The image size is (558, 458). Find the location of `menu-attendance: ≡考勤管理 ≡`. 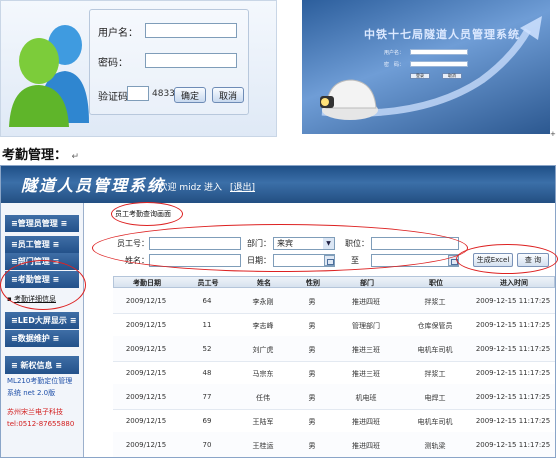

menu-attendance: ≡考勤管理 ≡ is located at coordinates (42, 279).